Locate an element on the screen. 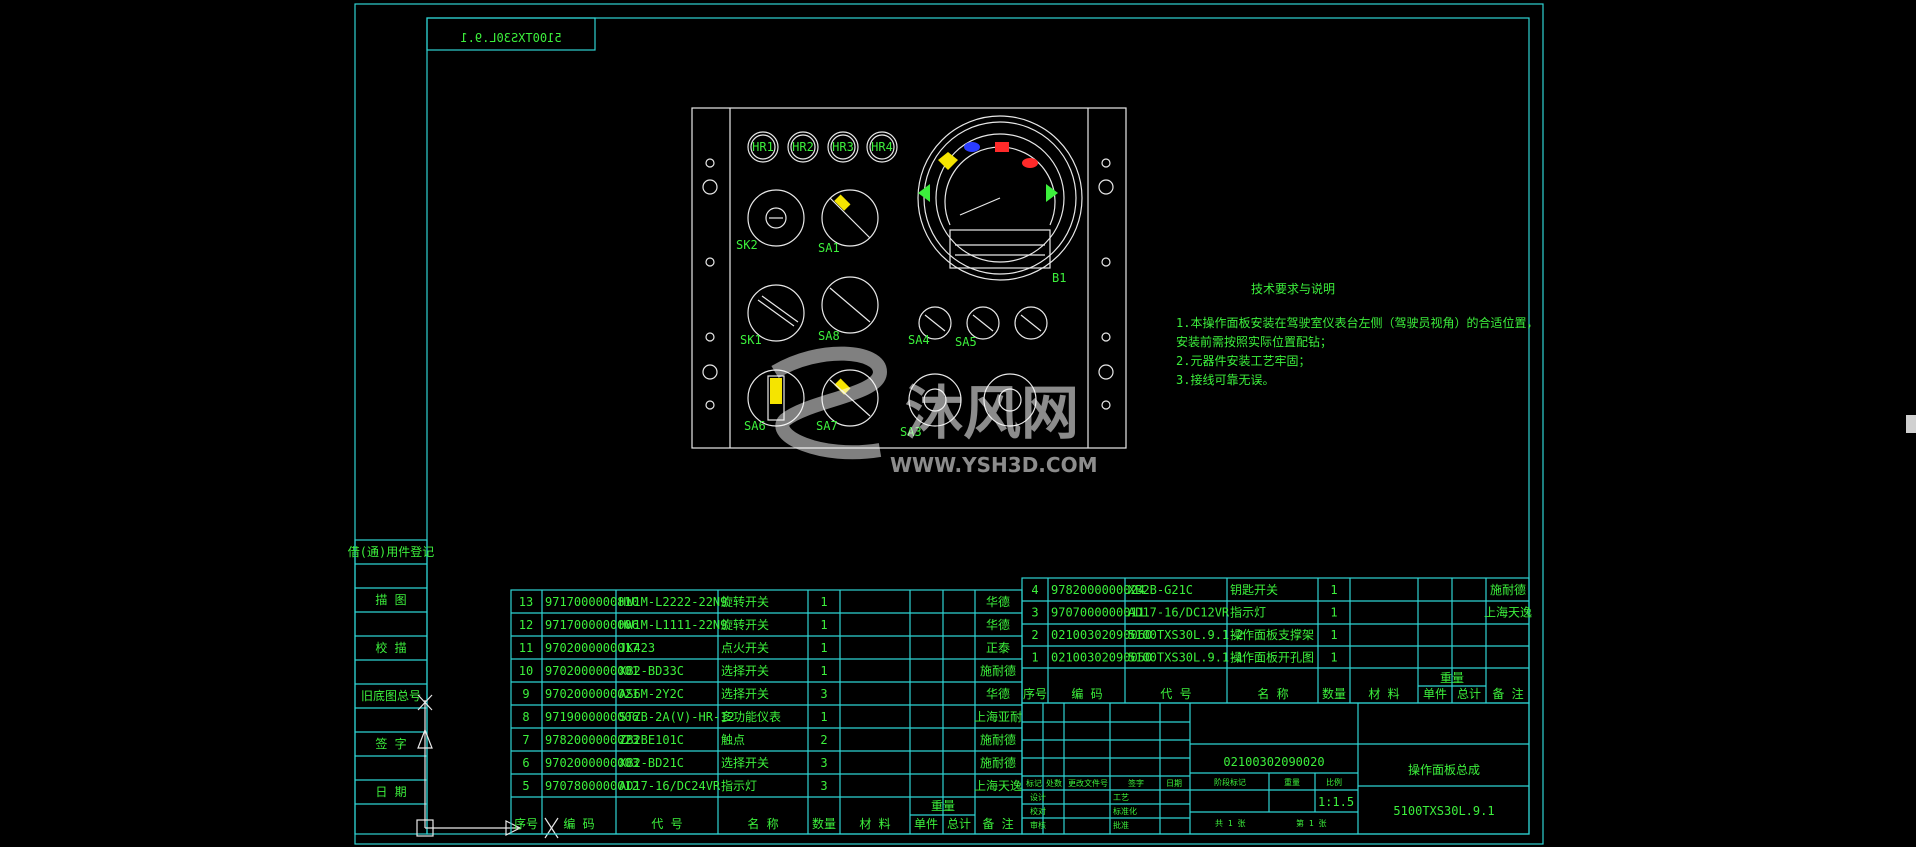 Image resolution: width=1916 pixels, height=847 pixels. stamp-label: 签 字 is located at coordinates (390, 743).